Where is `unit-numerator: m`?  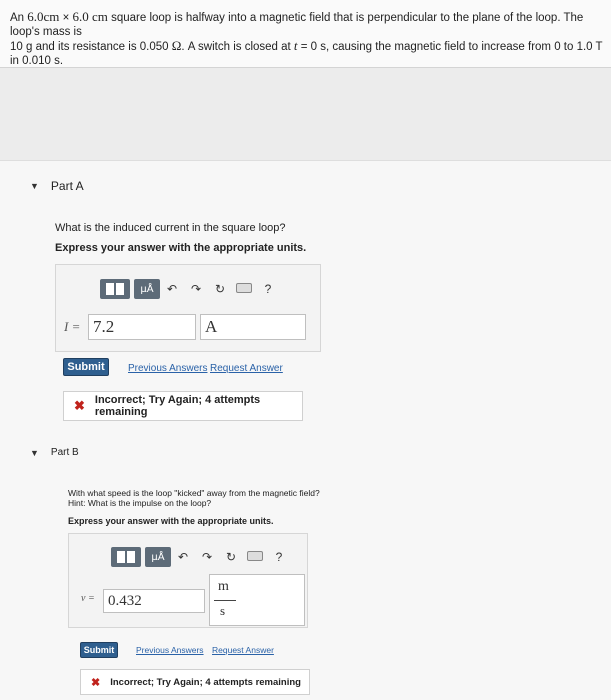
unit-numerator: m is located at coordinates (223, 586).